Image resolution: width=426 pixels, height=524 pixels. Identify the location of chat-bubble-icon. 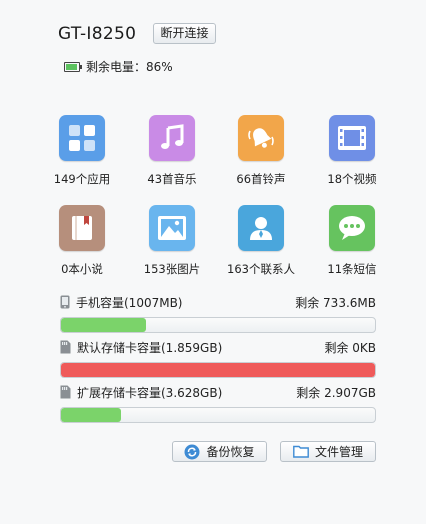
(352, 228).